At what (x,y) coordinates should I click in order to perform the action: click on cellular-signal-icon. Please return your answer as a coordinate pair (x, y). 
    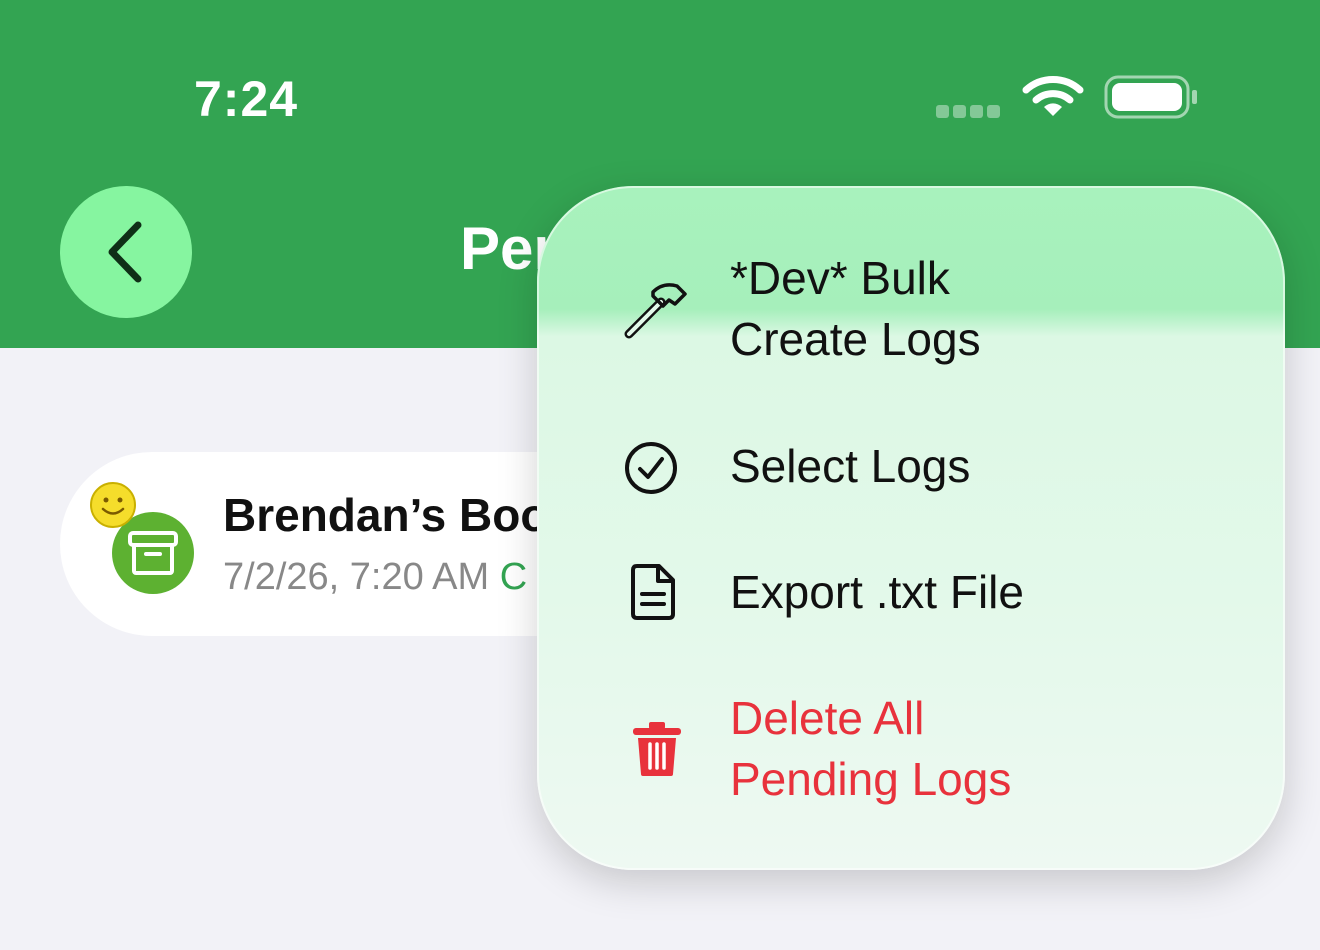
    Looking at the image, I should click on (968, 111).